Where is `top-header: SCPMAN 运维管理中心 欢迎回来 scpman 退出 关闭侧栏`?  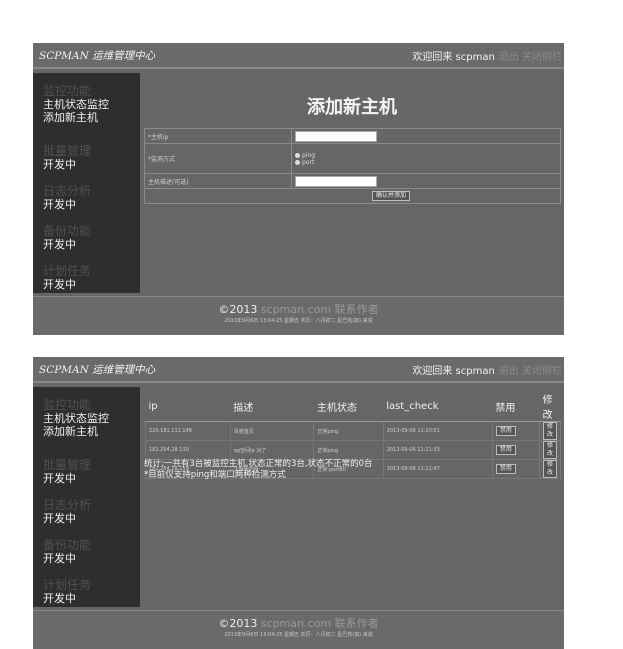 top-header: SCPMAN 运维管理中心 欢迎回来 scpman 退出 关闭侧栏 is located at coordinates (298, 56).